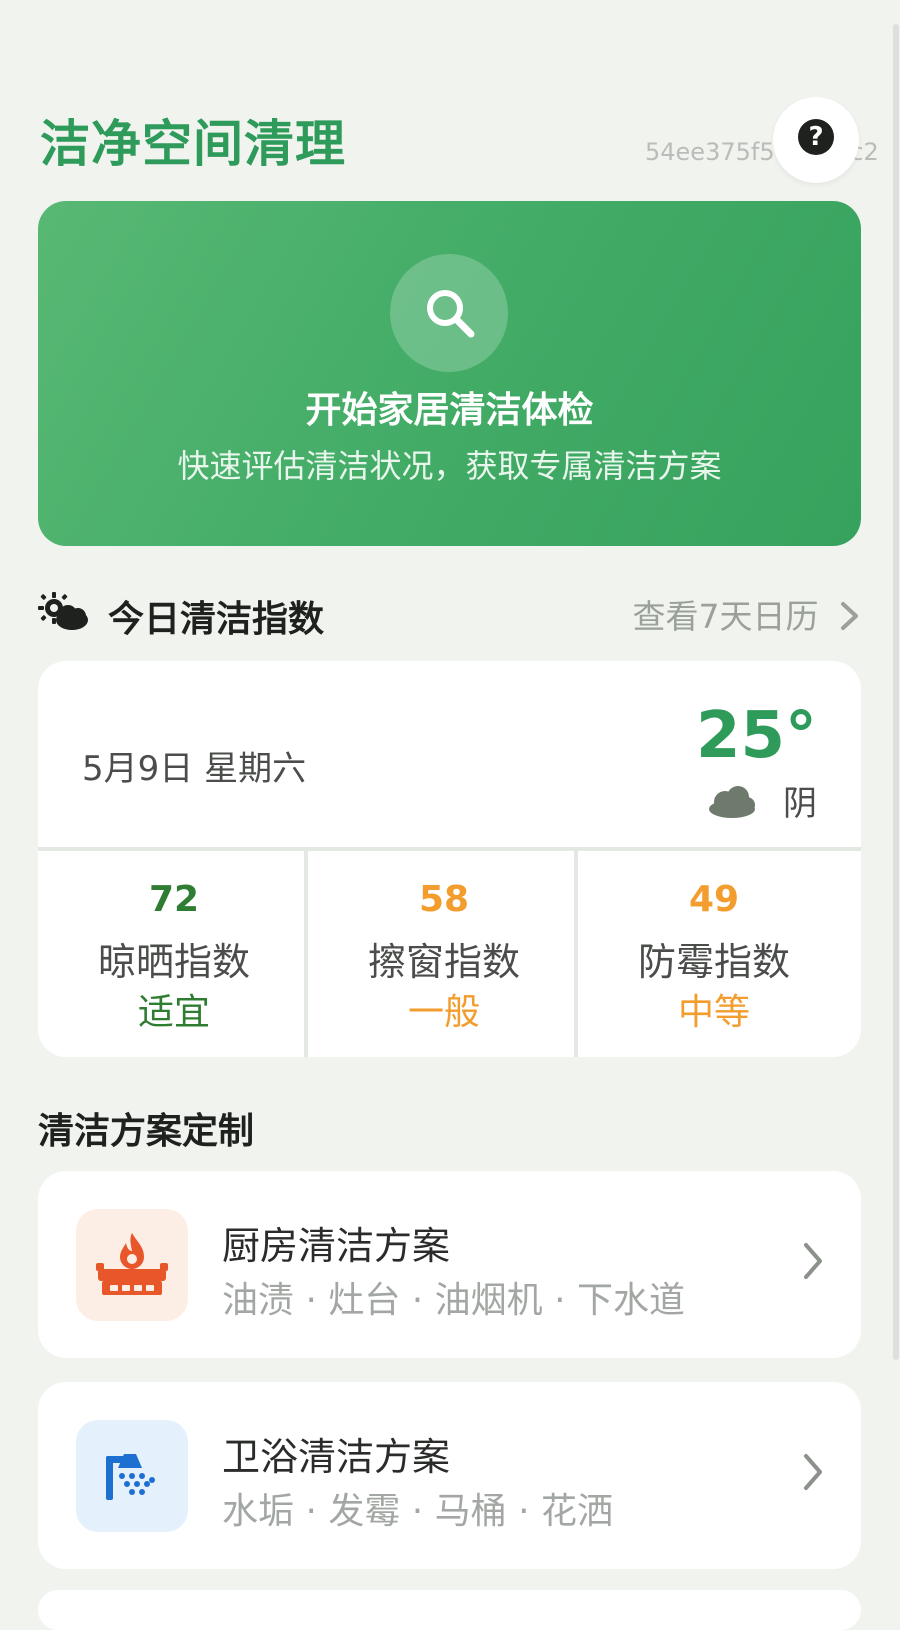  I want to click on plan-tags: 水垢 · 发霉 · 马桶 · 花洒, so click(417, 1511).